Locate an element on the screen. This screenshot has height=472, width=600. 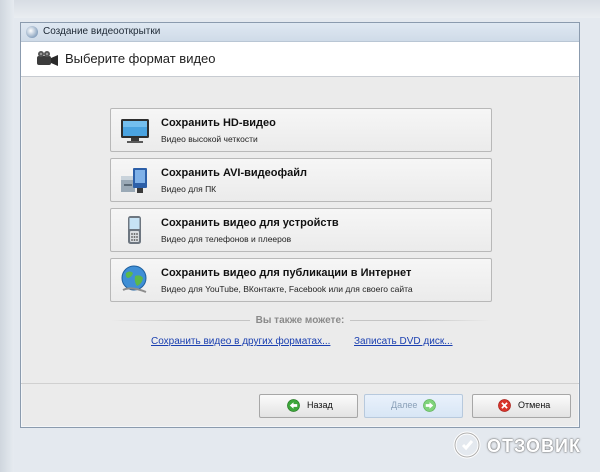
avi-file-icon is located at coordinates (134, 180).